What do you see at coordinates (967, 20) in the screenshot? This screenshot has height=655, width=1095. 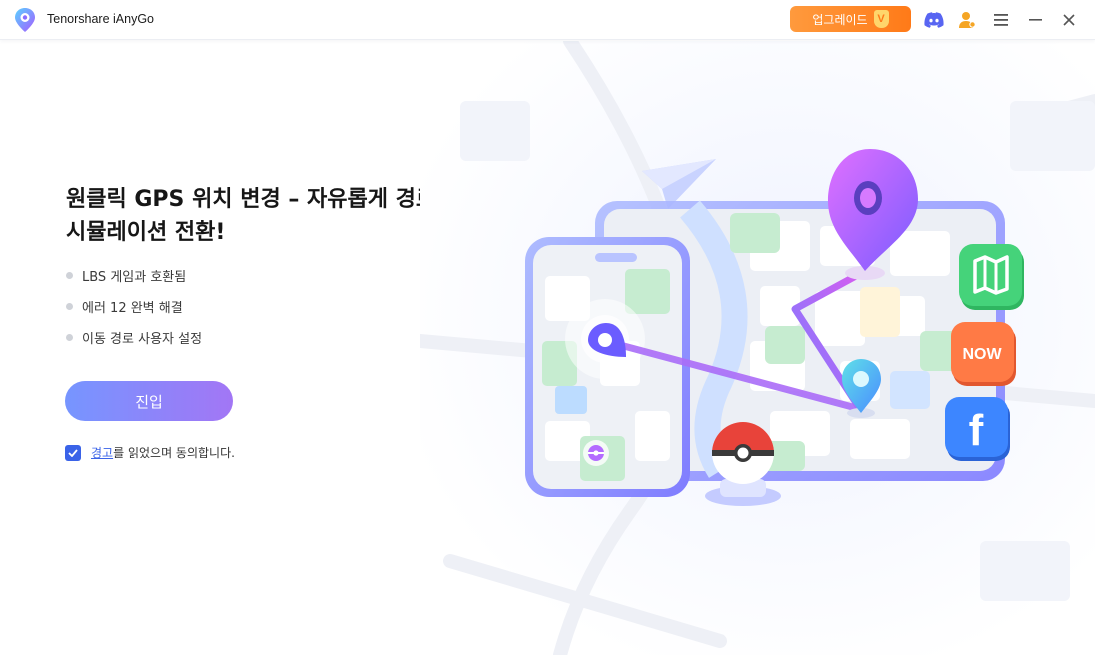 I see `account-icon` at bounding box center [967, 20].